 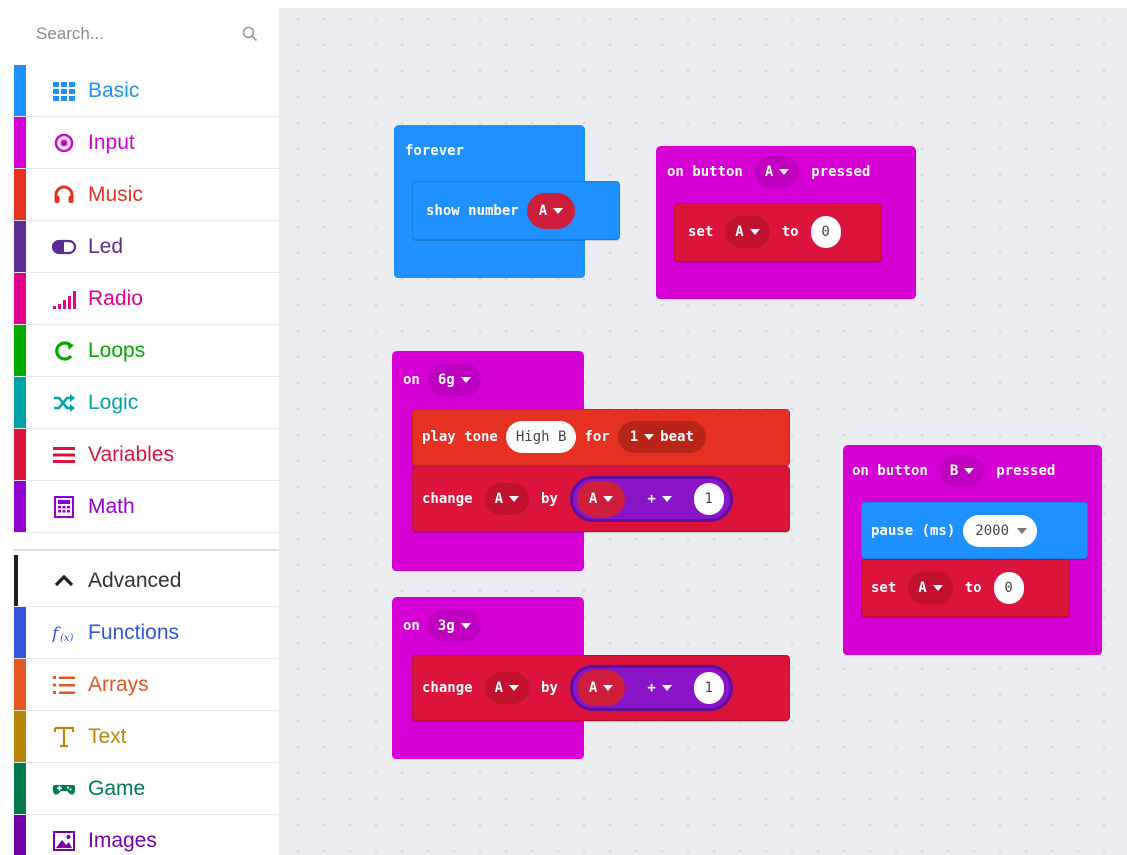 I want to click on button-name: A, so click(x=769, y=172).